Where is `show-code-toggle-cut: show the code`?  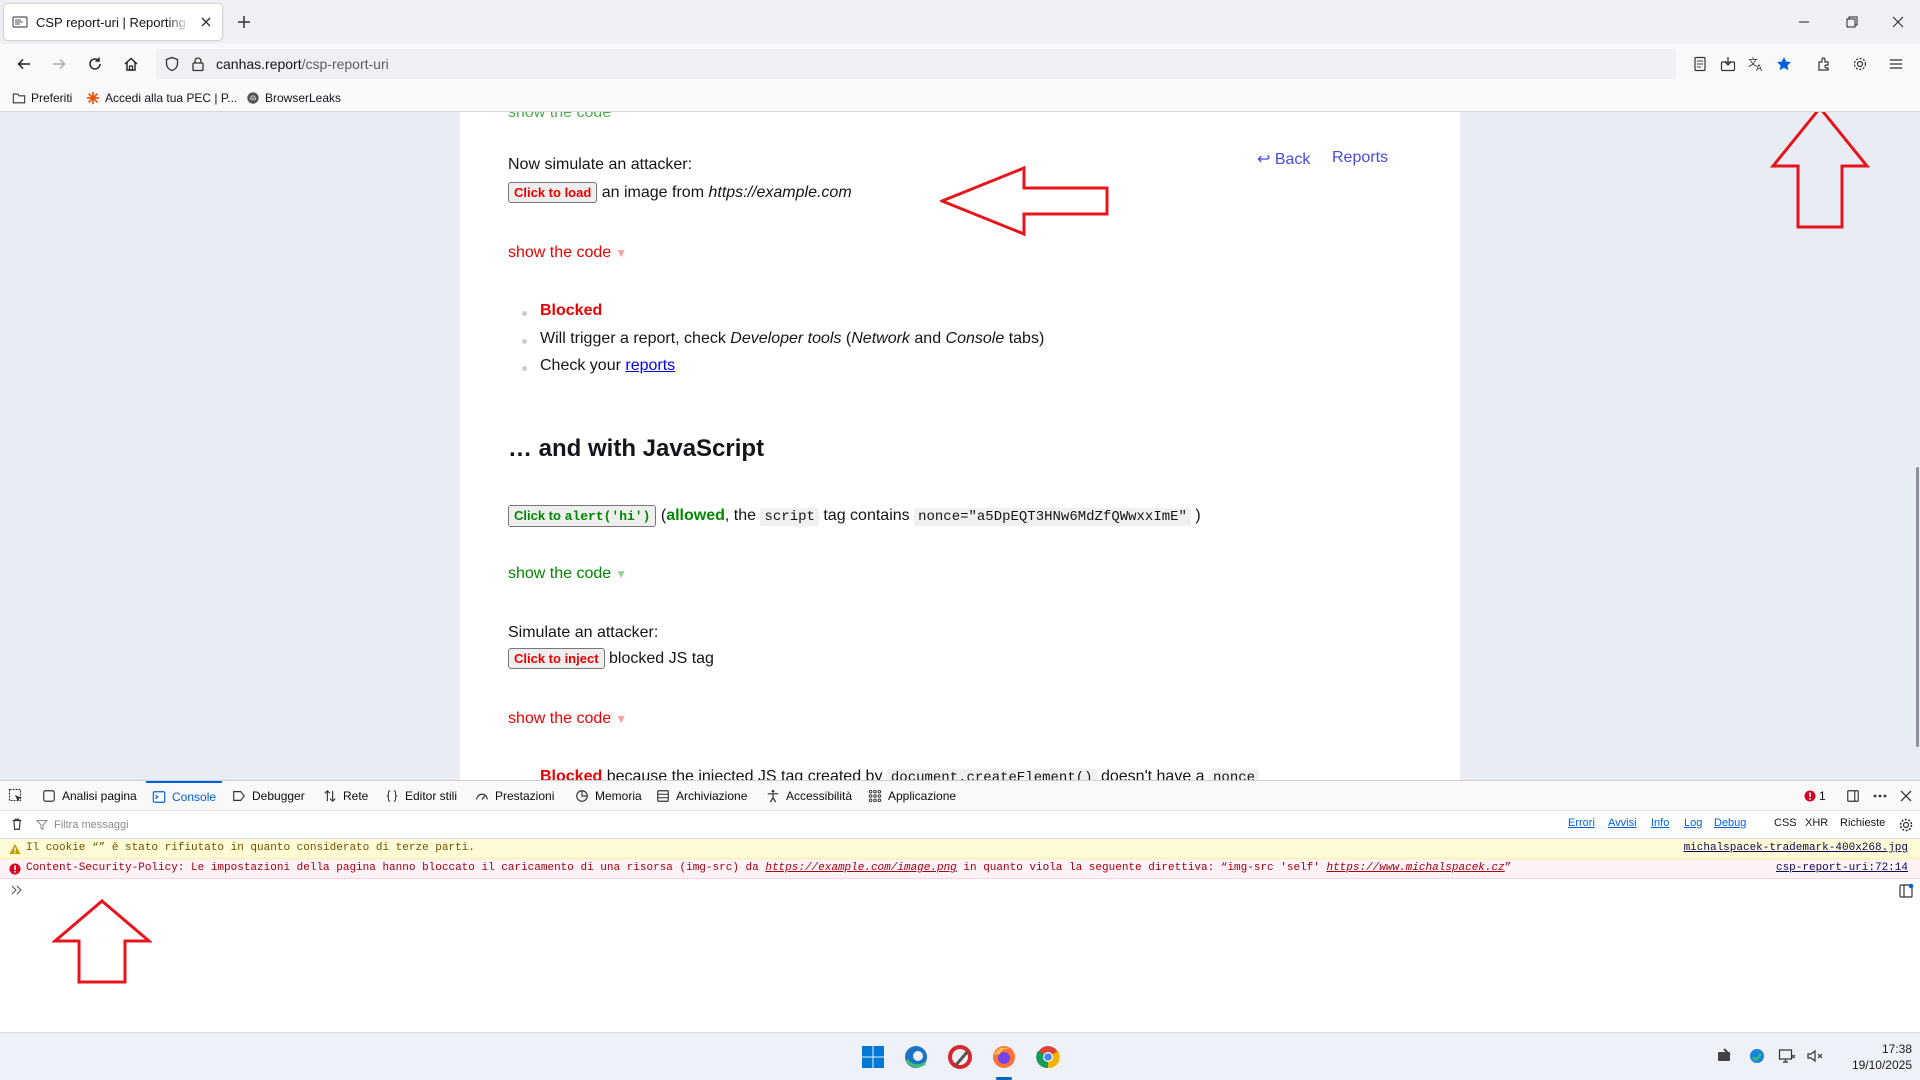
show-code-toggle-cut: show the code is located at coordinates (559, 117).